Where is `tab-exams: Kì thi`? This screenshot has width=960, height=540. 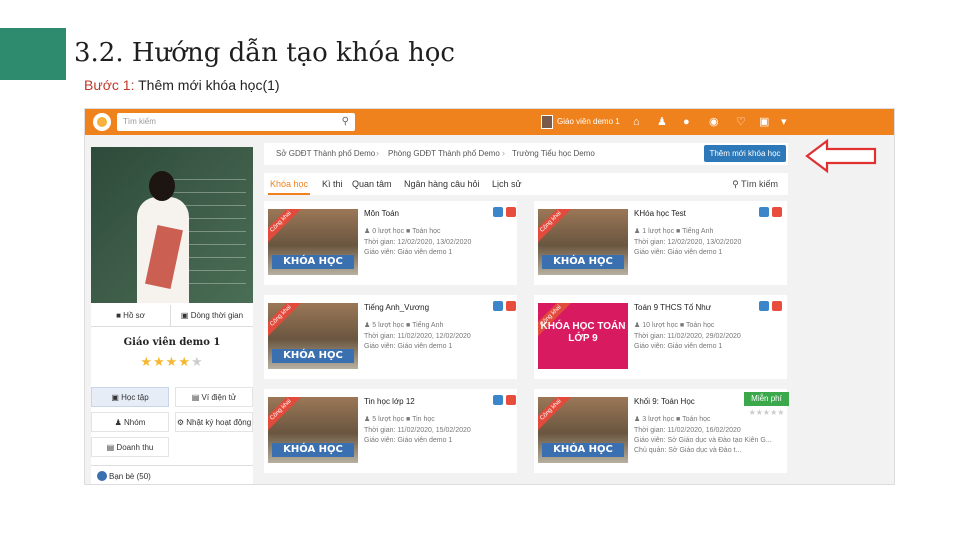
tab-exams: Kì thi is located at coordinates (332, 184).